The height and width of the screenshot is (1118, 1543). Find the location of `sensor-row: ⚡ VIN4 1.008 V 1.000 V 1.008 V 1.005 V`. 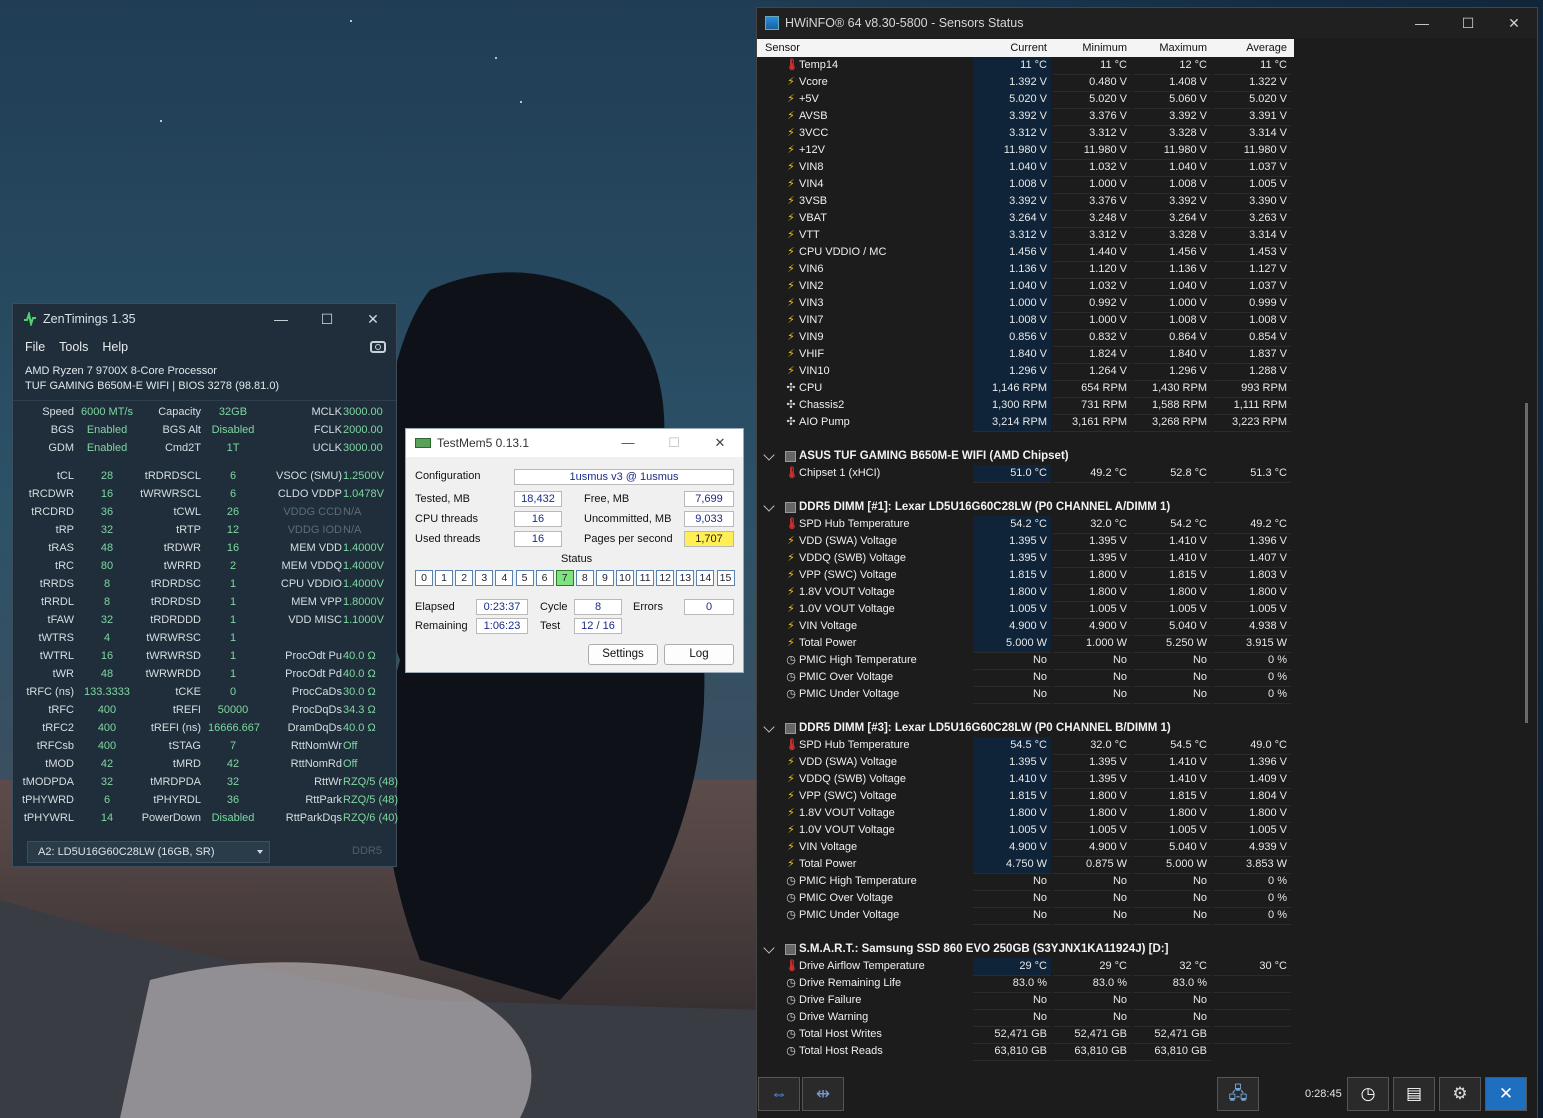

sensor-row: ⚡ VIN4 1.008 V 1.000 V 1.008 V 1.005 V is located at coordinates (1025, 185).